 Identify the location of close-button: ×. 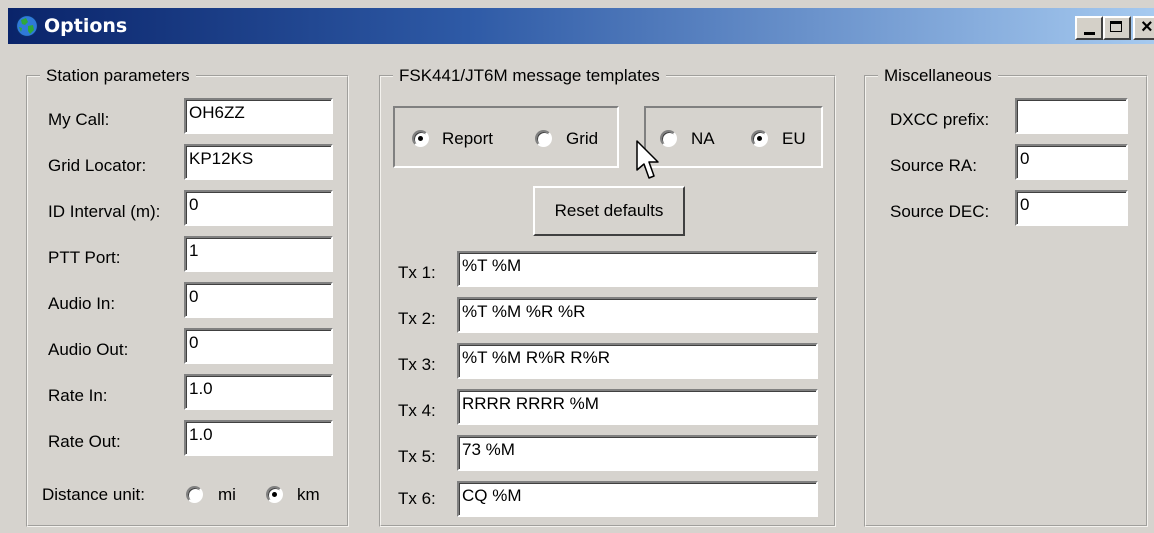
(1143, 28).